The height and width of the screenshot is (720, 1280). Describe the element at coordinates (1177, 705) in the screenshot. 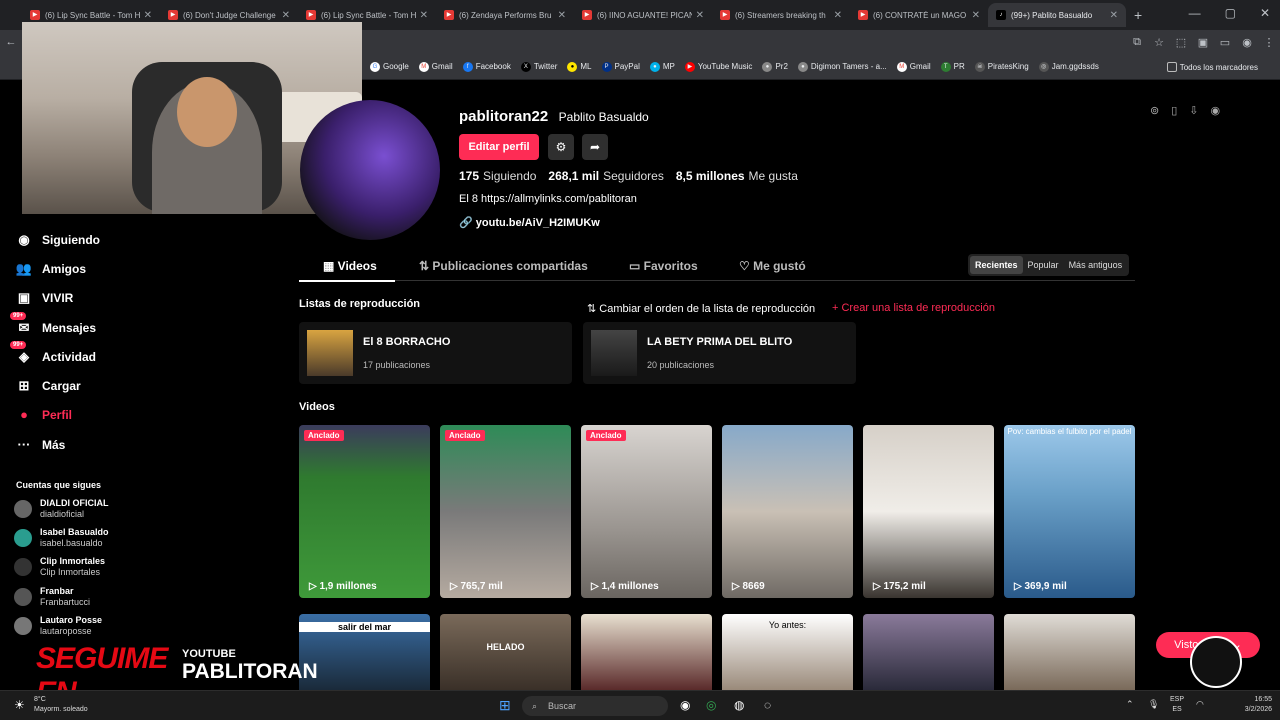

I see `language-indicator: ESP ES` at that location.